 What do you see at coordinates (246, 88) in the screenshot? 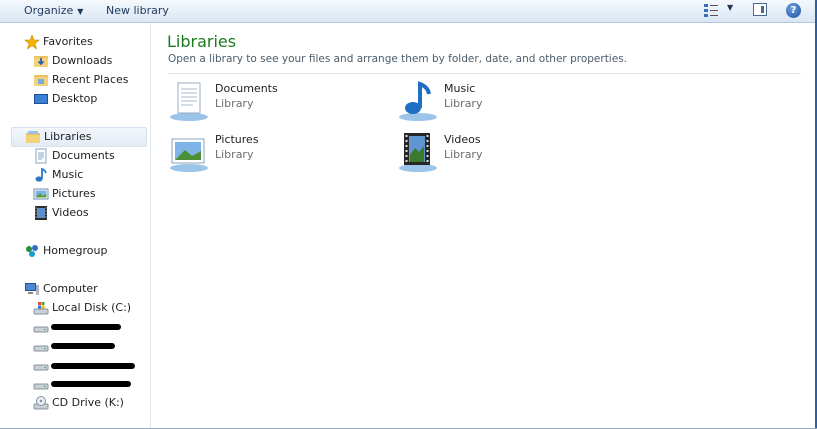
I see `library-name: Documents` at bounding box center [246, 88].